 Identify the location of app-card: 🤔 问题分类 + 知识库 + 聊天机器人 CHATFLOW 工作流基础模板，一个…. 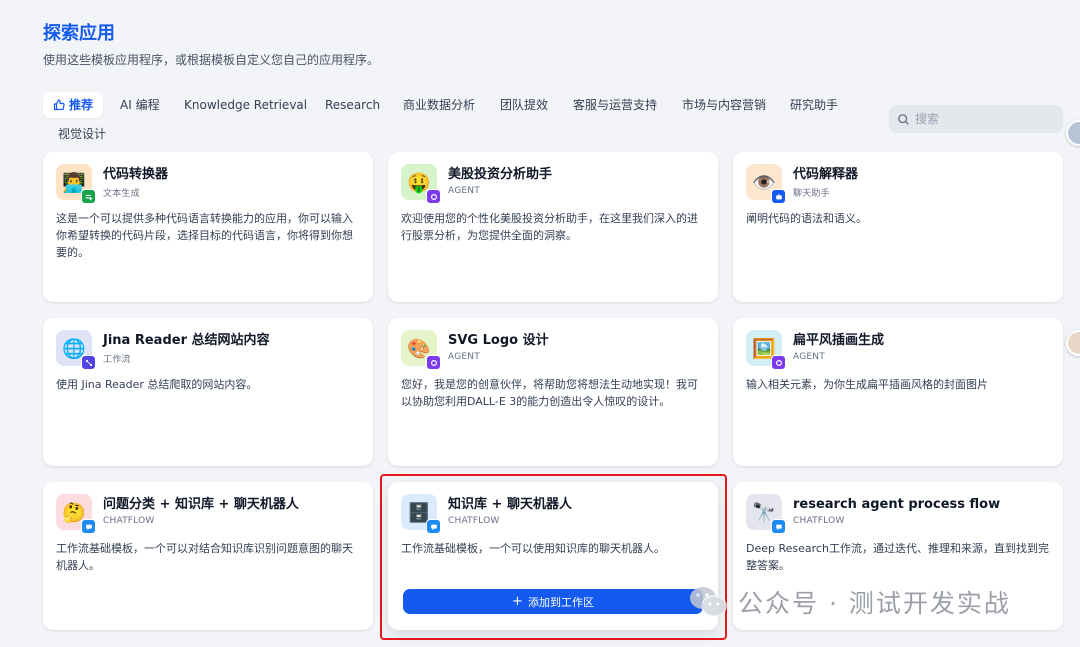
(208, 556).